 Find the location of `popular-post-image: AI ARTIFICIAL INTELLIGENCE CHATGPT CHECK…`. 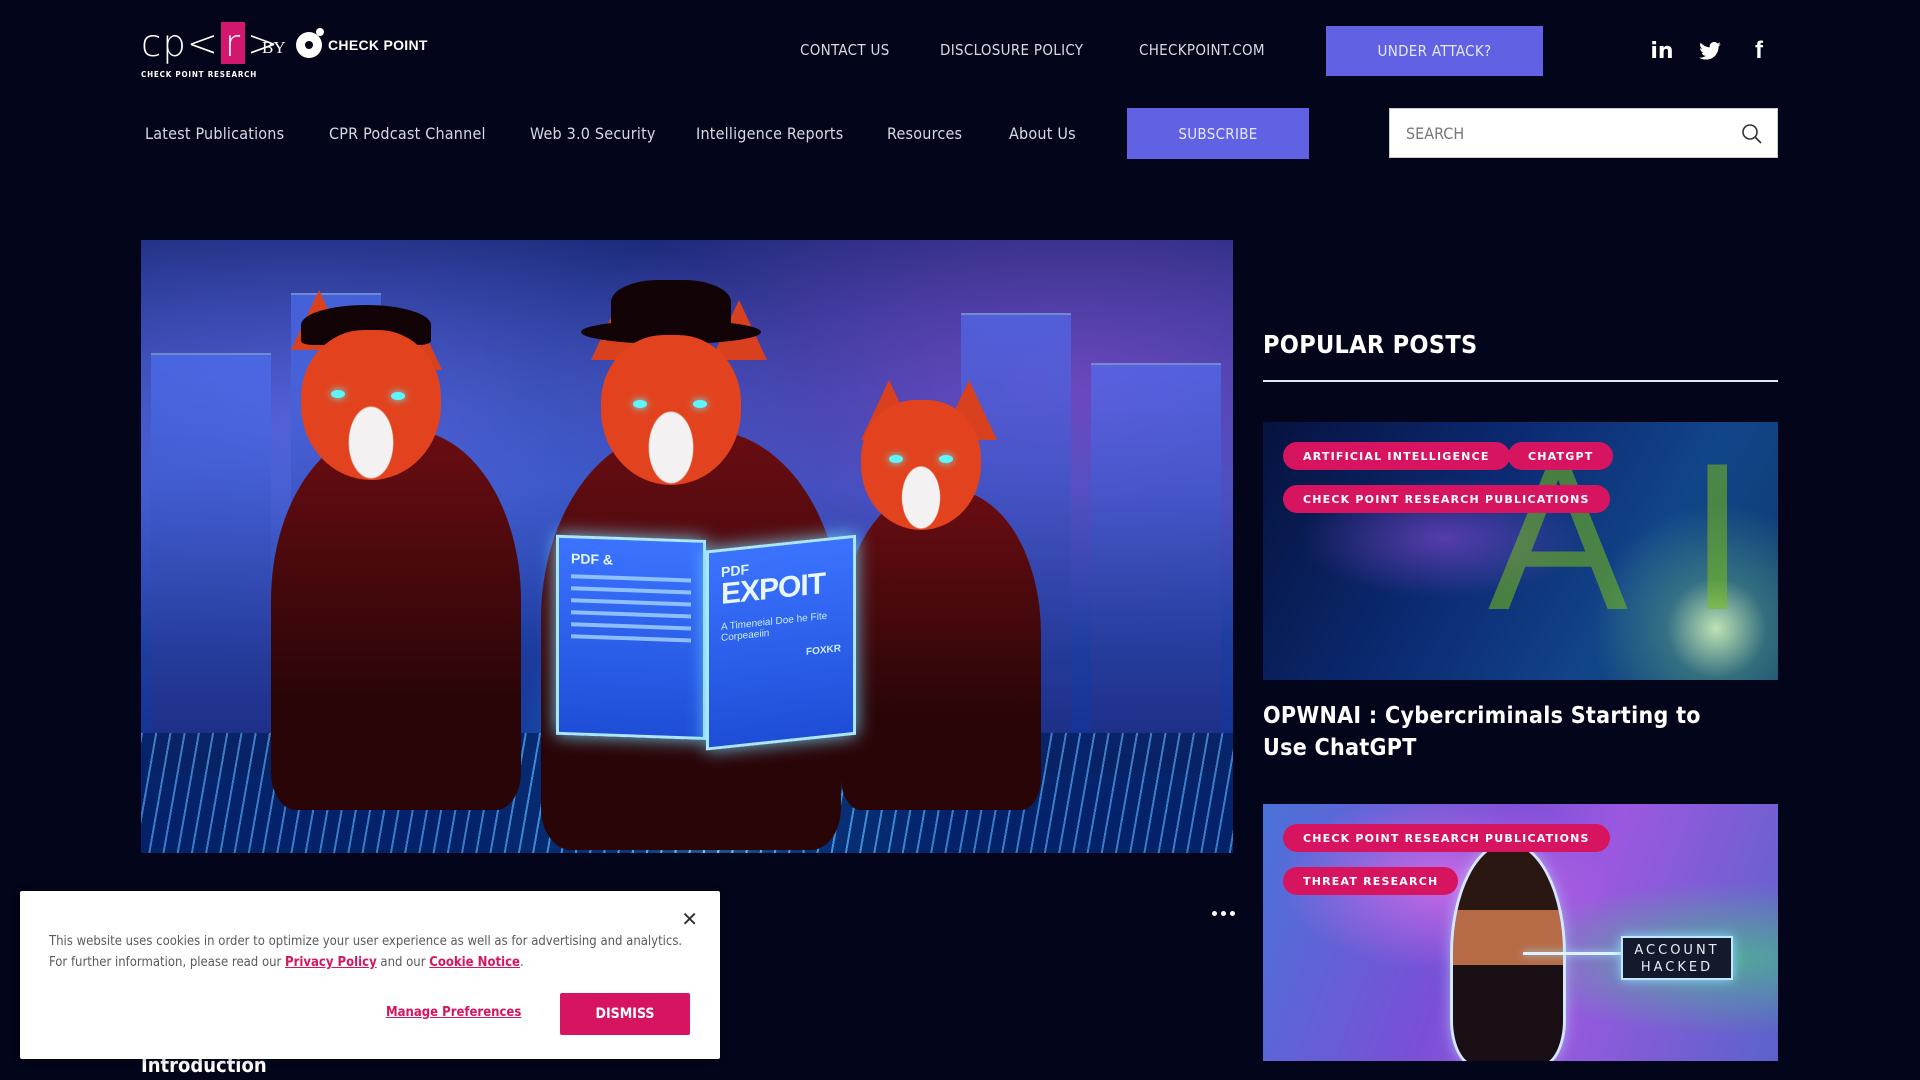

popular-post-image: AI ARTIFICIAL INTELLIGENCE CHATGPT CHECK… is located at coordinates (1520, 551).